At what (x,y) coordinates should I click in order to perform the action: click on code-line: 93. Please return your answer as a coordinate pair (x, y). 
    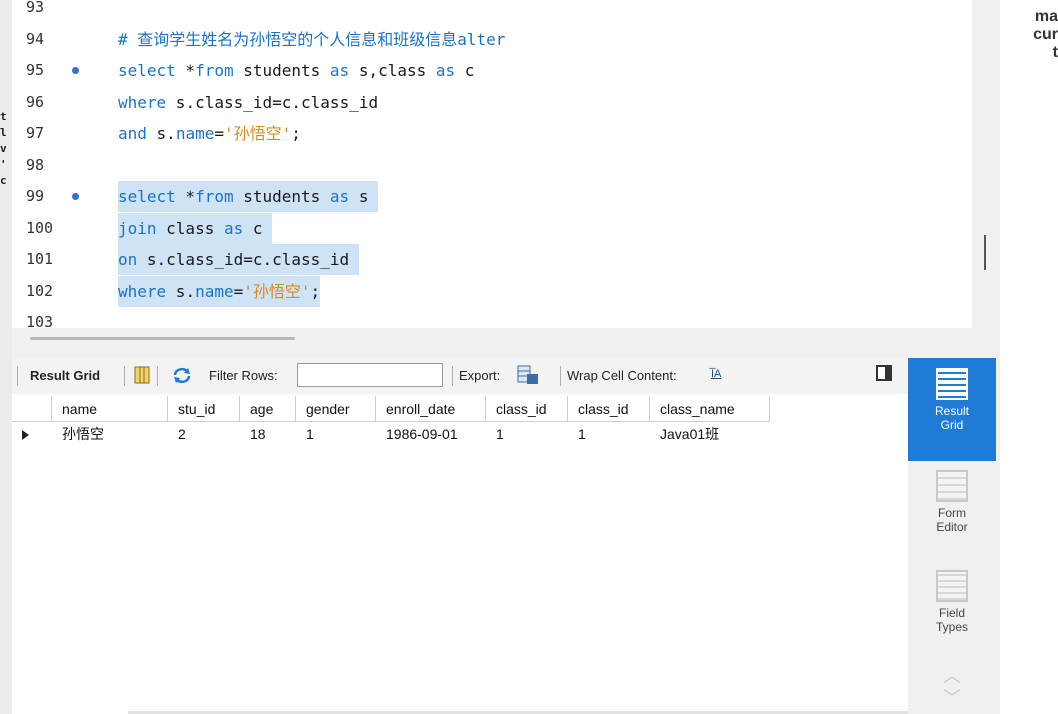
    Looking at the image, I should click on (492, 11).